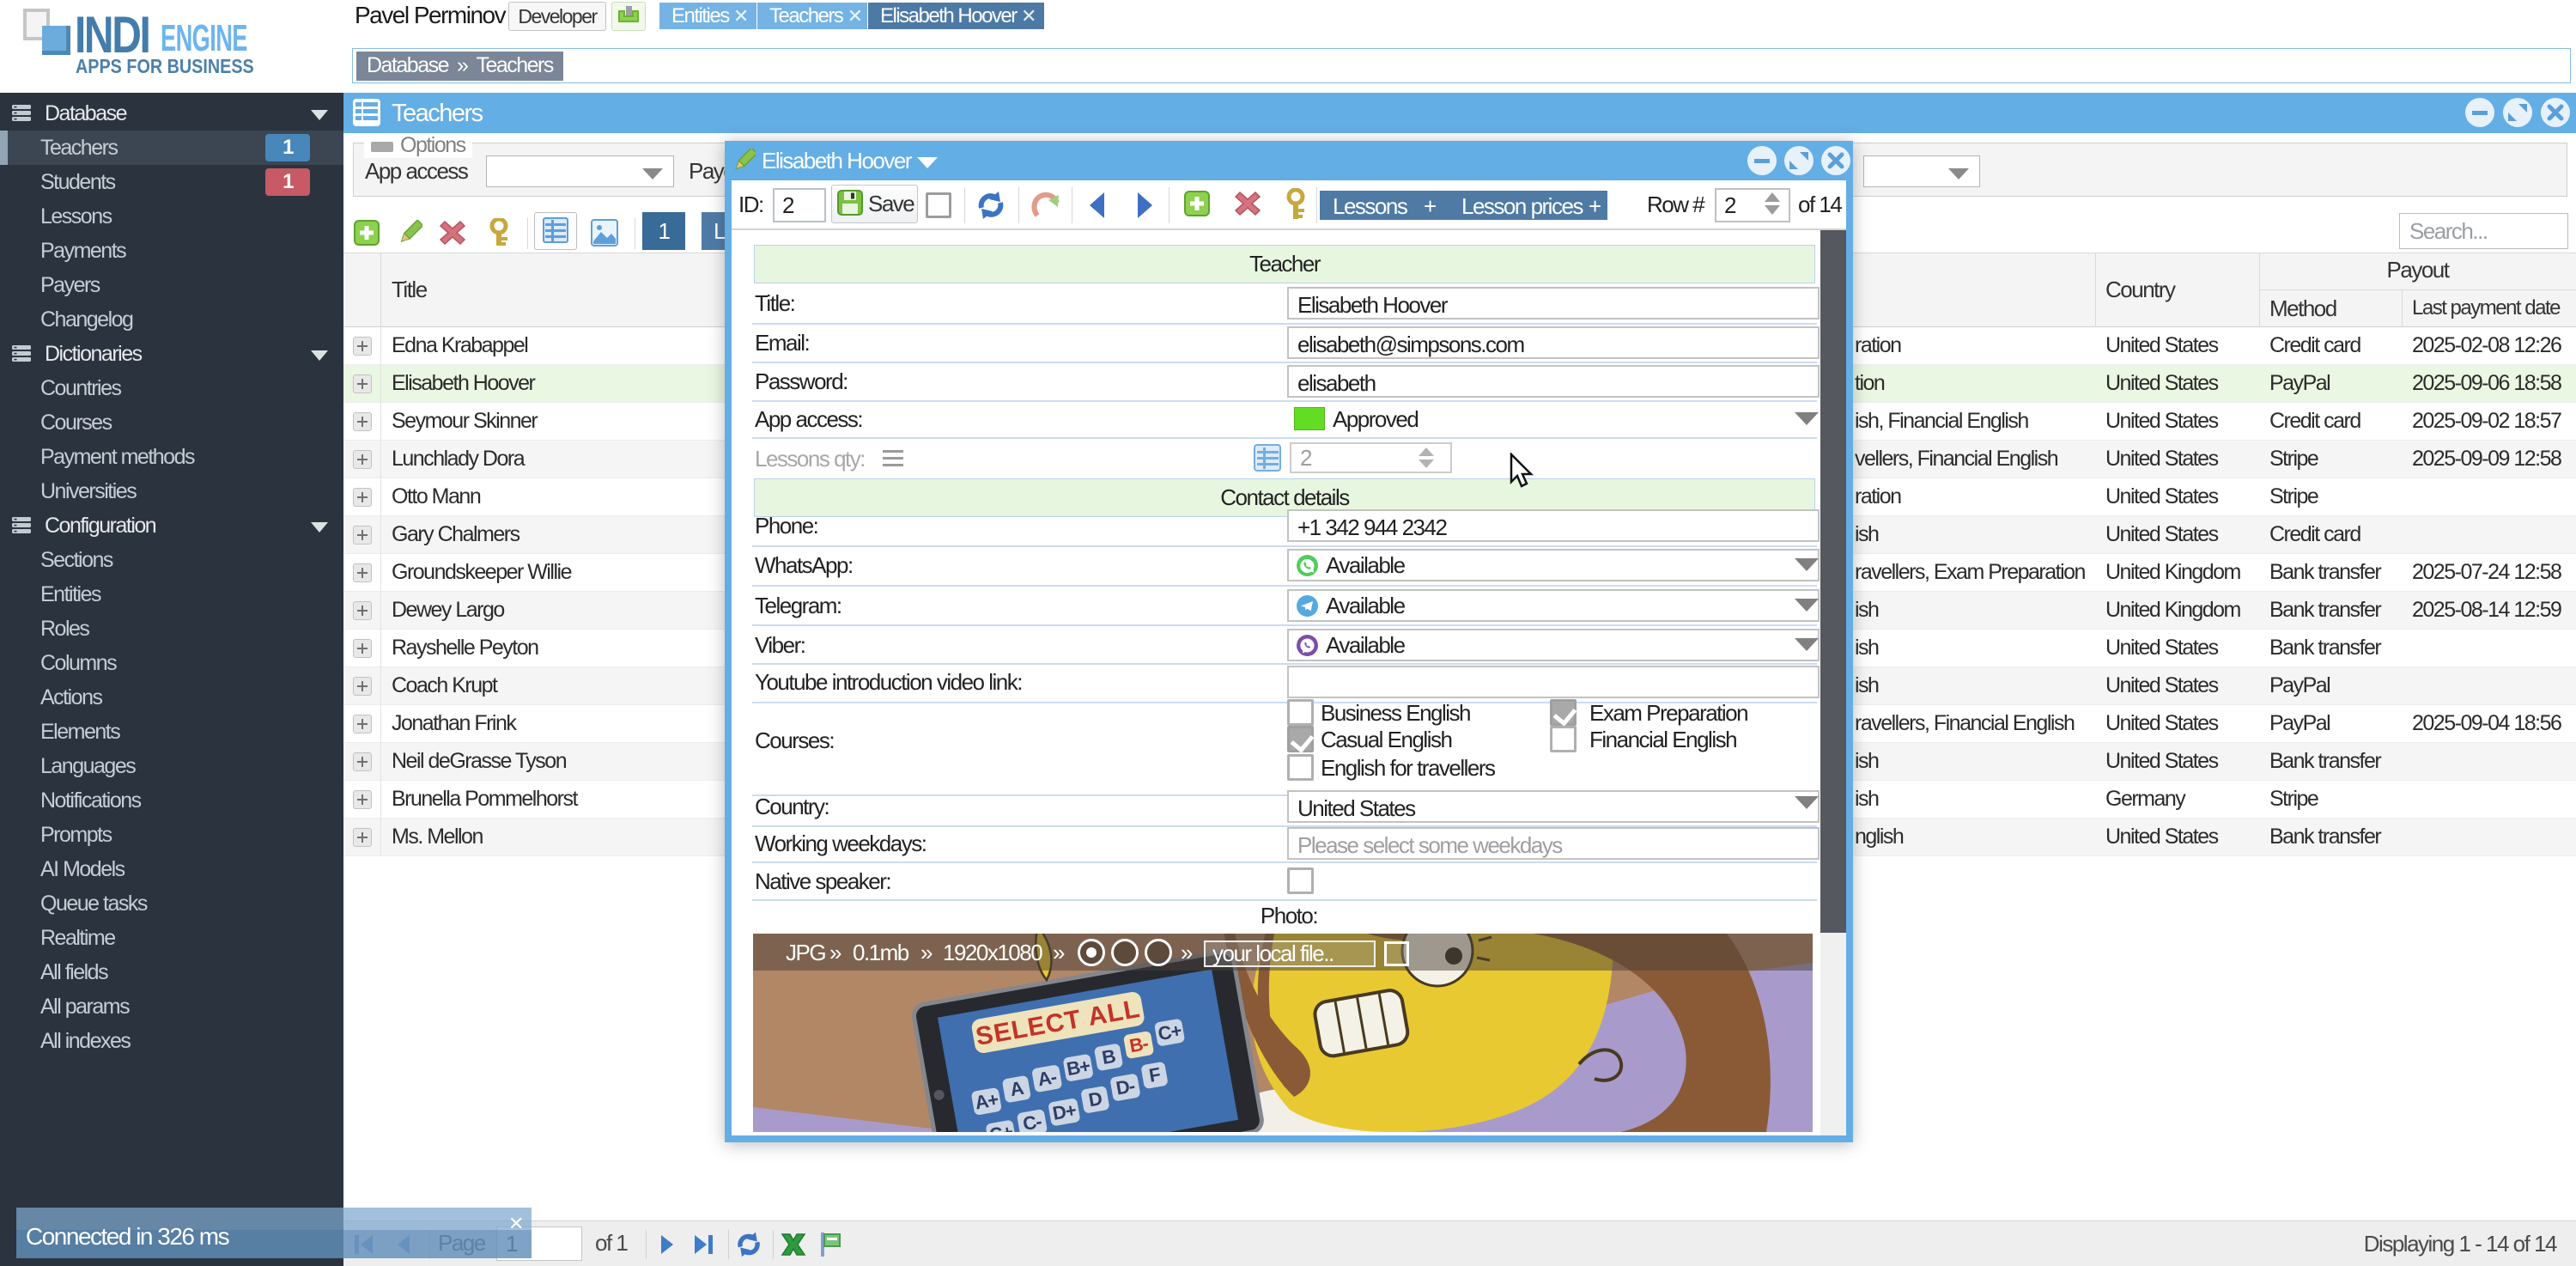  Describe the element at coordinates (1064, 1111) in the screenshot. I see `svg-text: D+` at that location.